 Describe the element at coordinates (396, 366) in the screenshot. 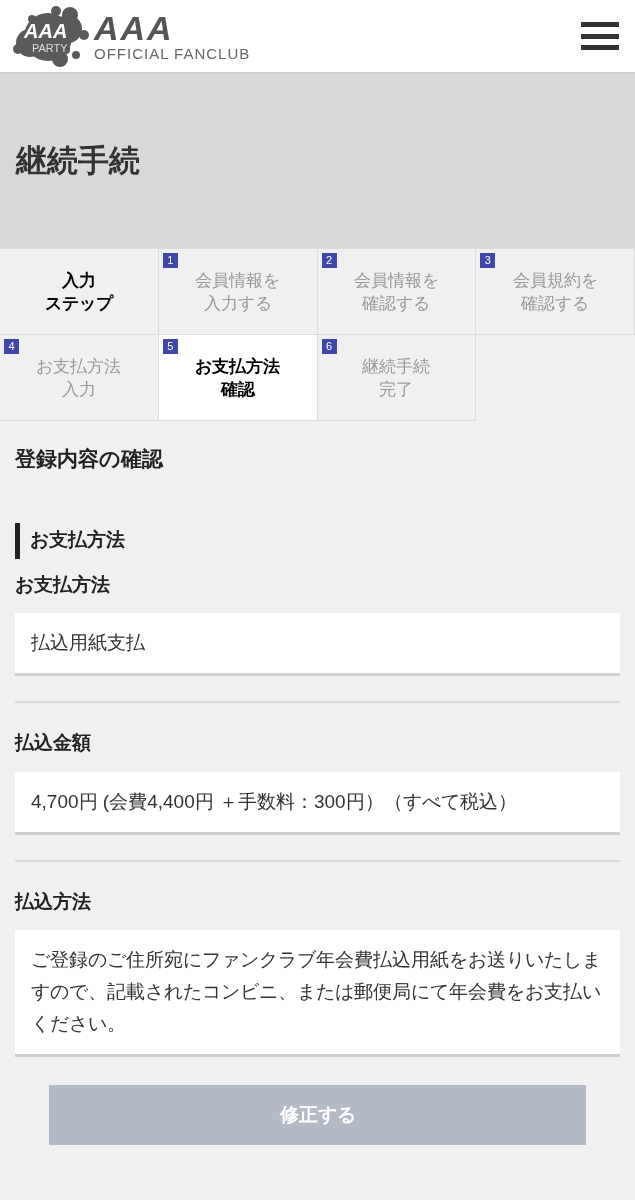

I see `step-label: 継続手続` at that location.